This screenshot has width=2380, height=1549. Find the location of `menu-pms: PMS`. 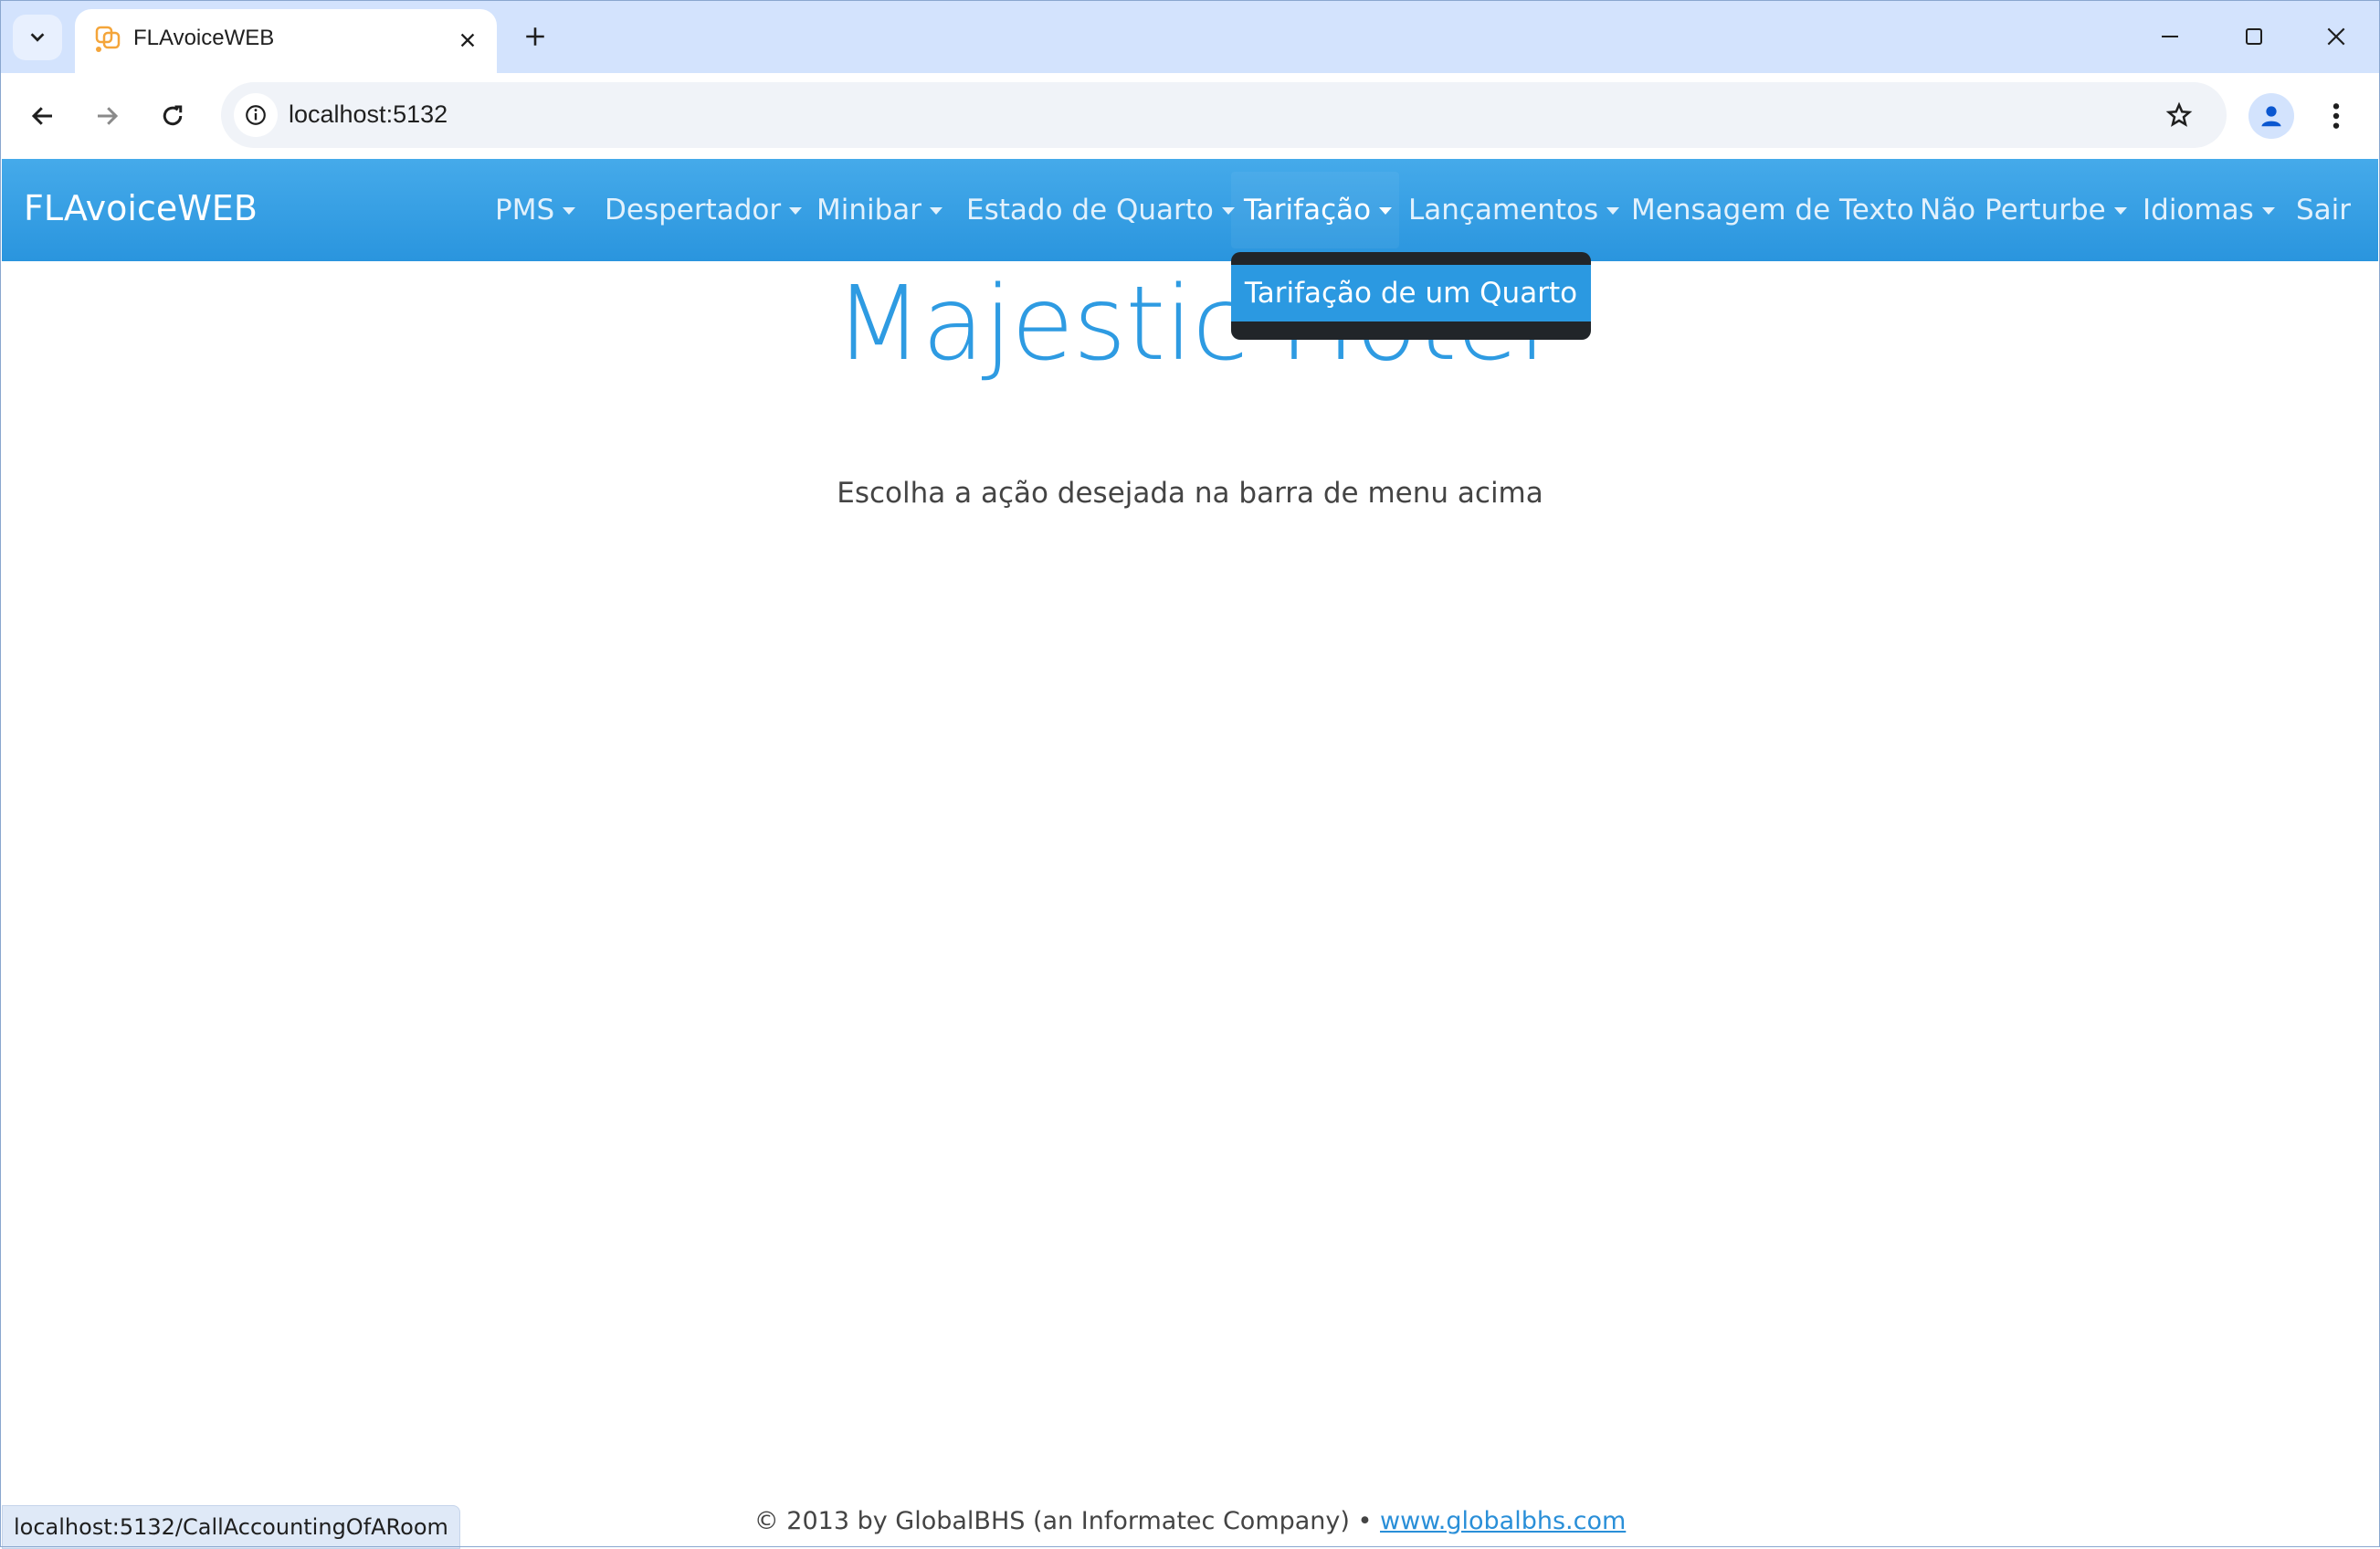

menu-pms: PMS is located at coordinates (535, 210).